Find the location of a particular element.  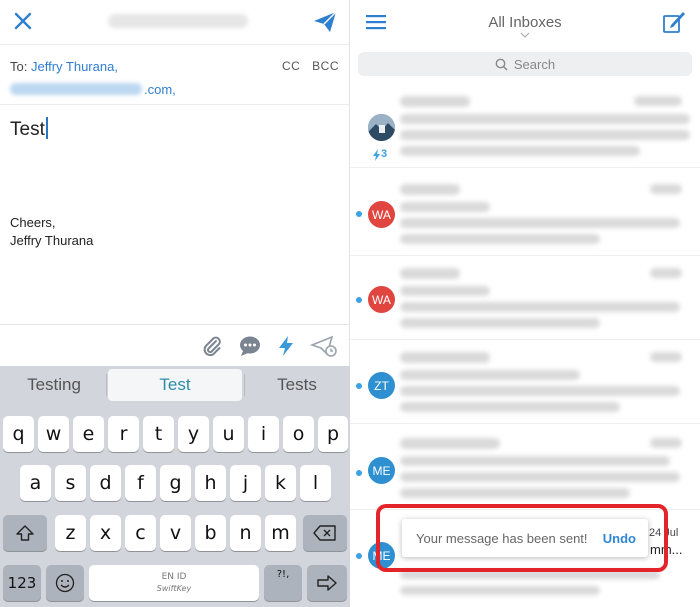

space-language-label: EN ID is located at coordinates (174, 577).